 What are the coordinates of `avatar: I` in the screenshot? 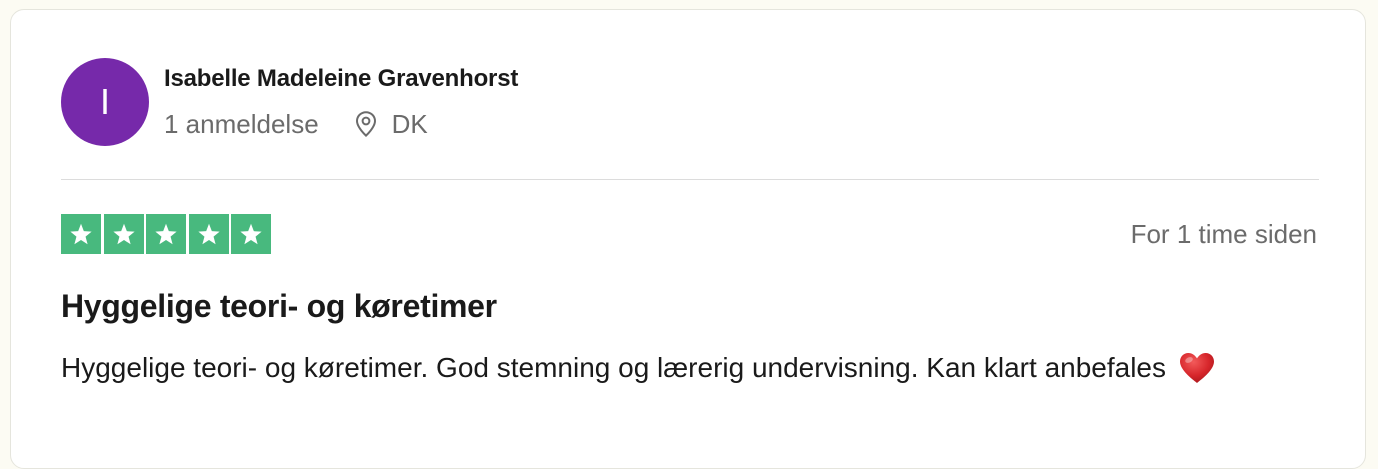 It's located at (105, 102).